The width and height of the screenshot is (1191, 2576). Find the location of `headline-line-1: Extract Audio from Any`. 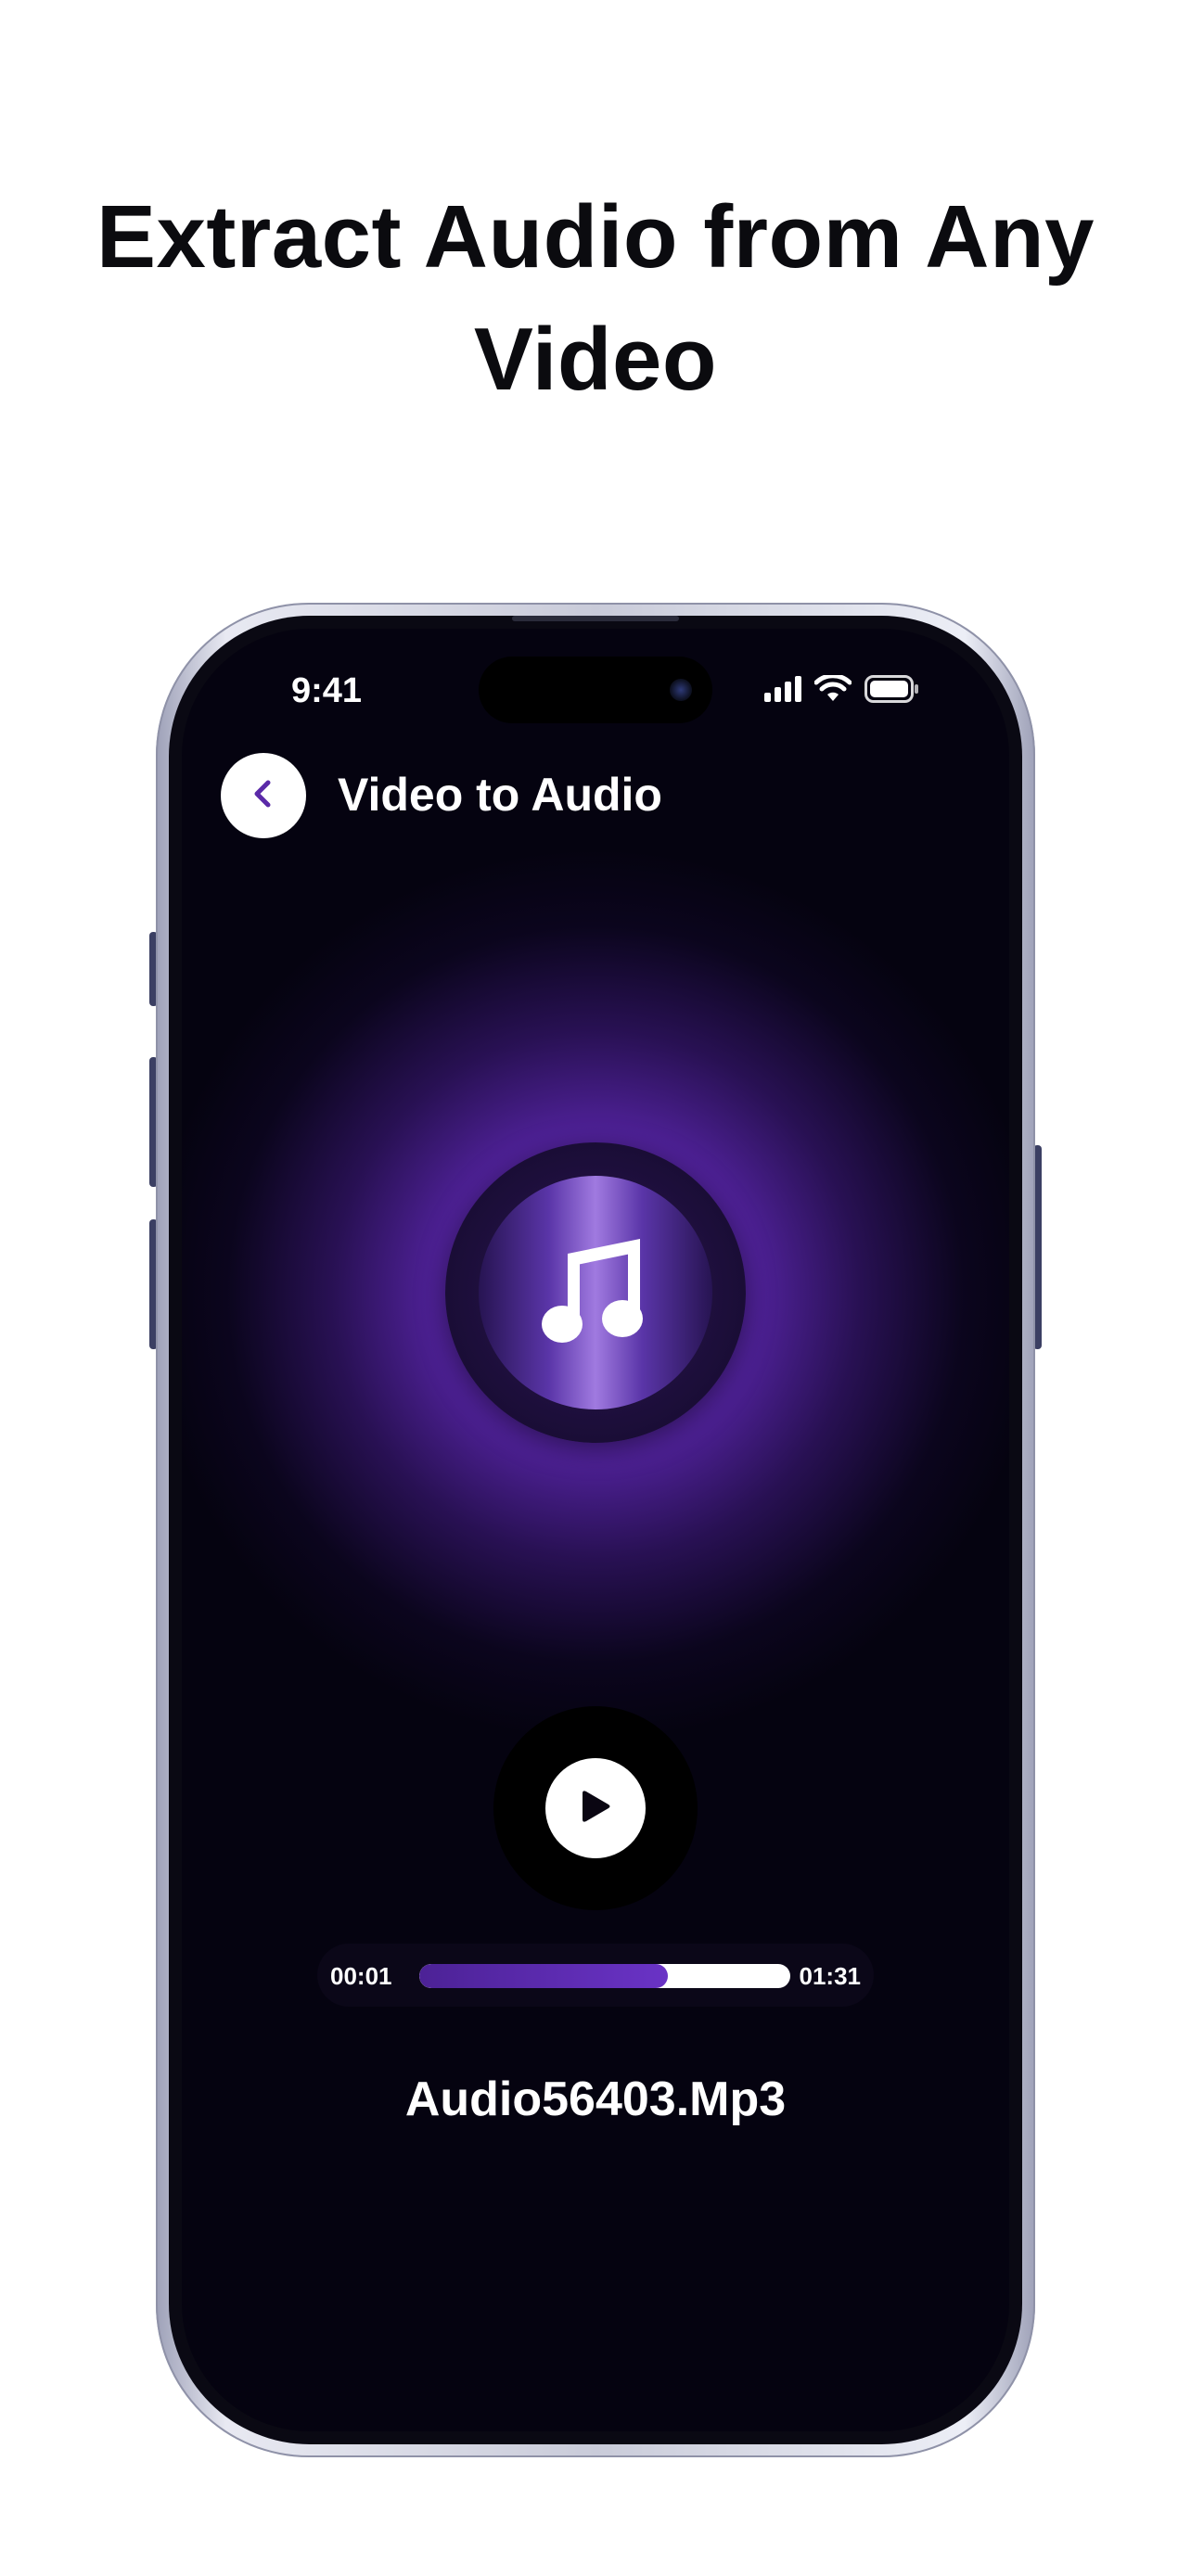

headline-line-1: Extract Audio from Any is located at coordinates (595, 237).